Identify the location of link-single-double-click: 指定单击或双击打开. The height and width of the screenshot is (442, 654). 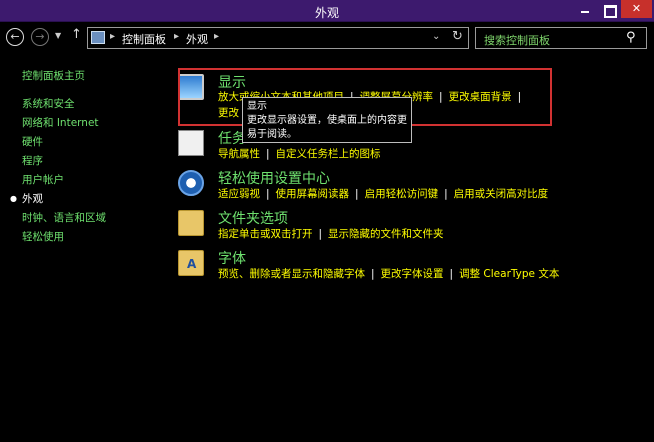
(265, 234).